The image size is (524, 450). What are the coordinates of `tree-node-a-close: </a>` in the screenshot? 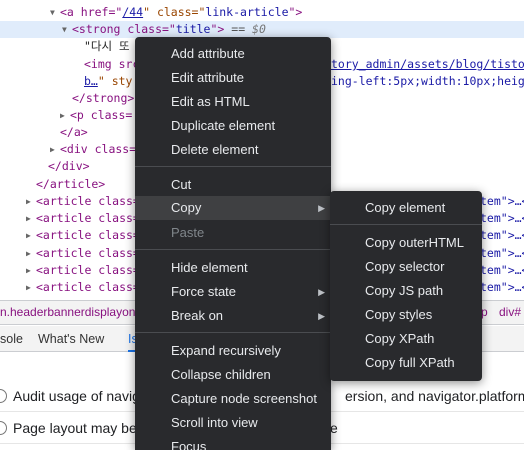 It's located at (74, 132).